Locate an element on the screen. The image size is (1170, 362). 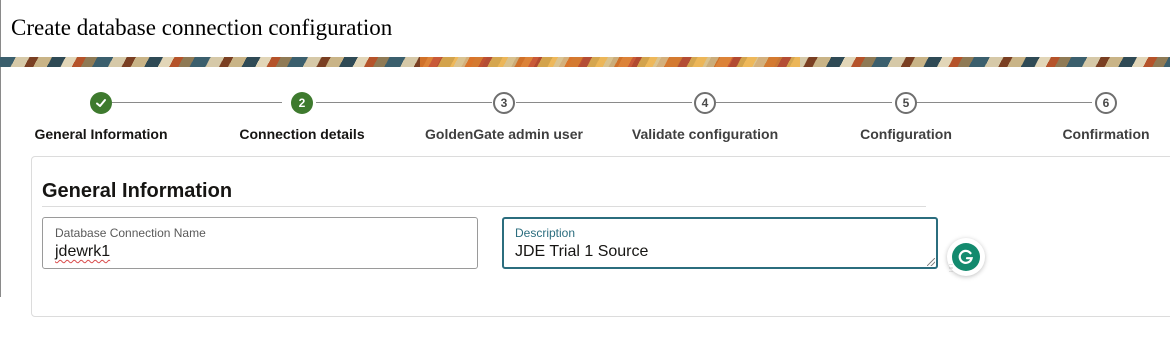
step-label: Connection details is located at coordinates (302, 134).